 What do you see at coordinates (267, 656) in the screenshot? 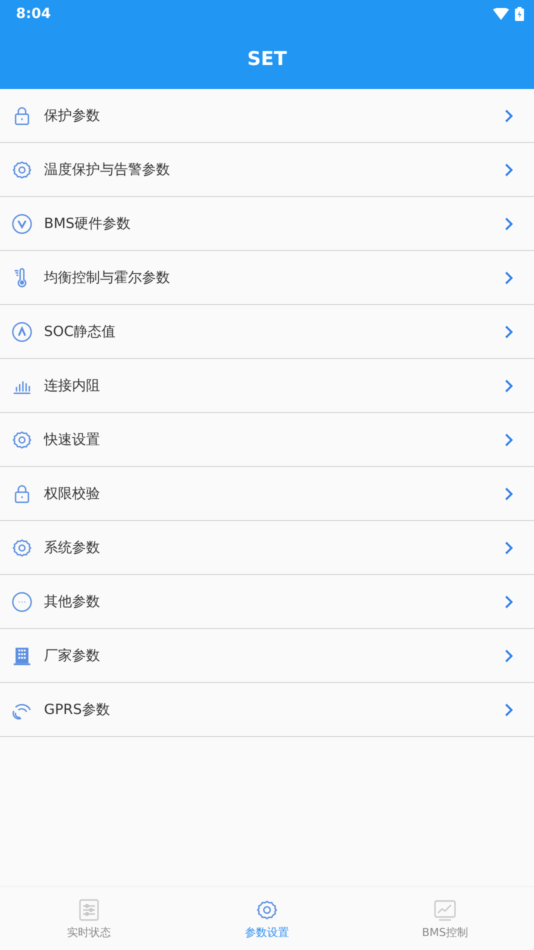
I see `menu-item: 厂家参数` at bounding box center [267, 656].